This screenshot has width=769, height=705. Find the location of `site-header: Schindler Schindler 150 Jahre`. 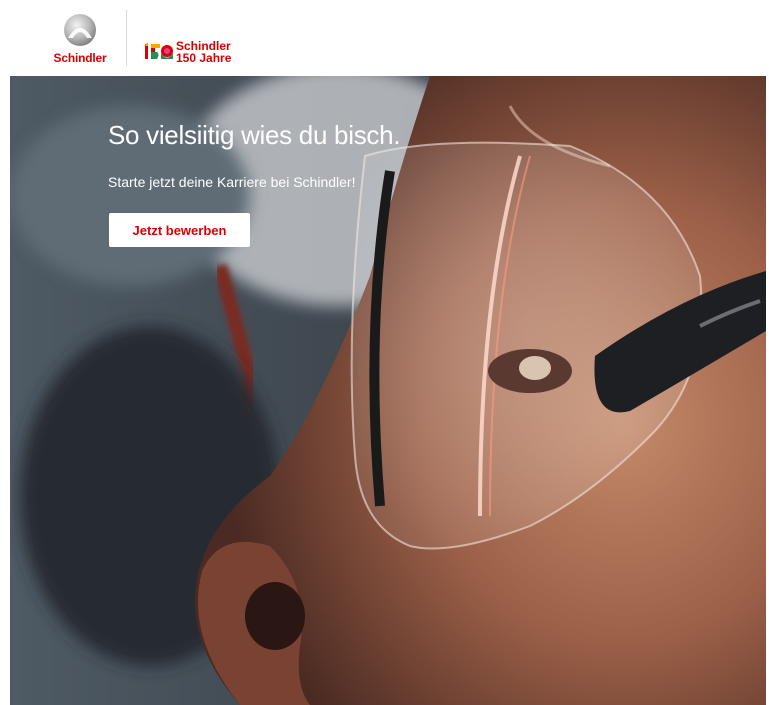

site-header: Schindler Schindler 150 Jahre is located at coordinates (388, 38).